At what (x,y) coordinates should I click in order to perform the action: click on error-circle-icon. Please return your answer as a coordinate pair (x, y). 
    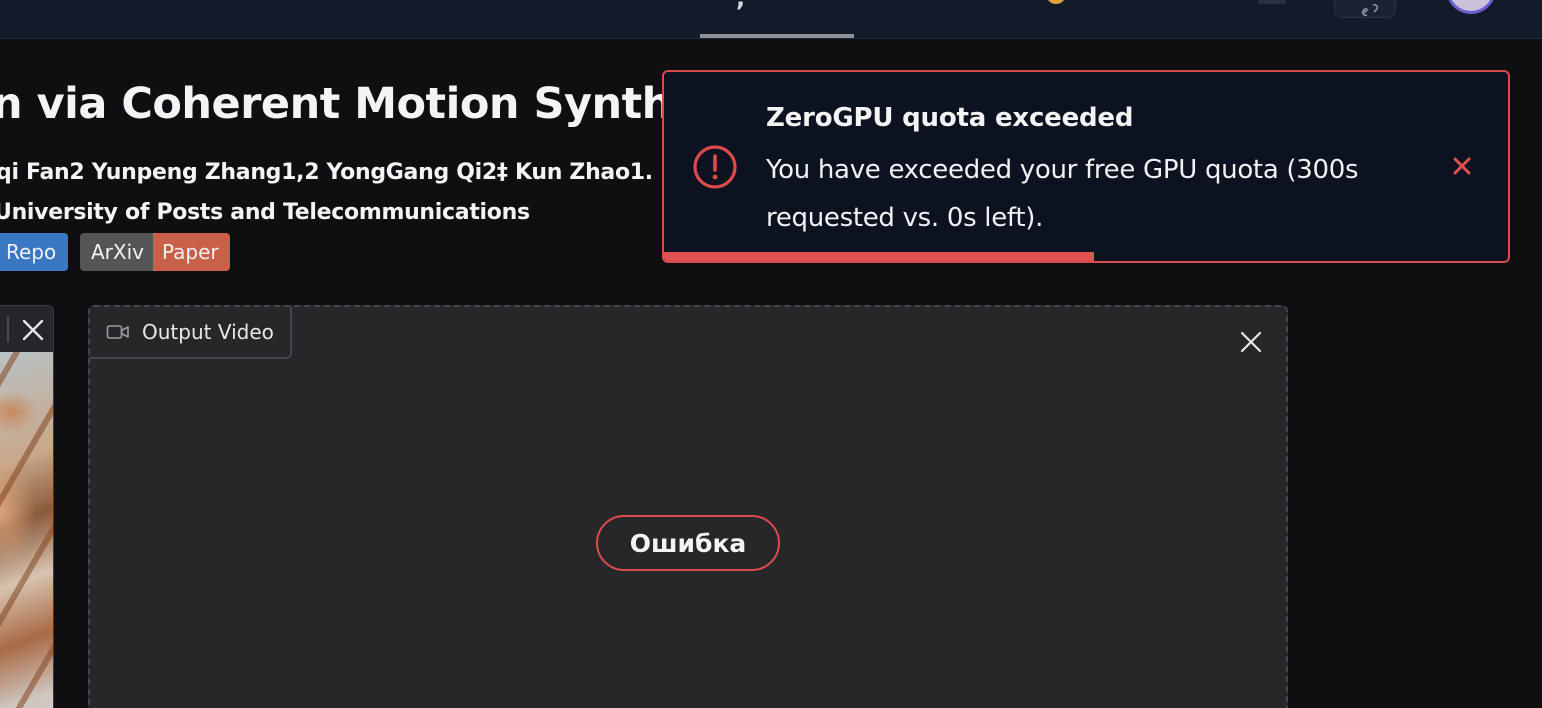
    Looking at the image, I should click on (715, 167).